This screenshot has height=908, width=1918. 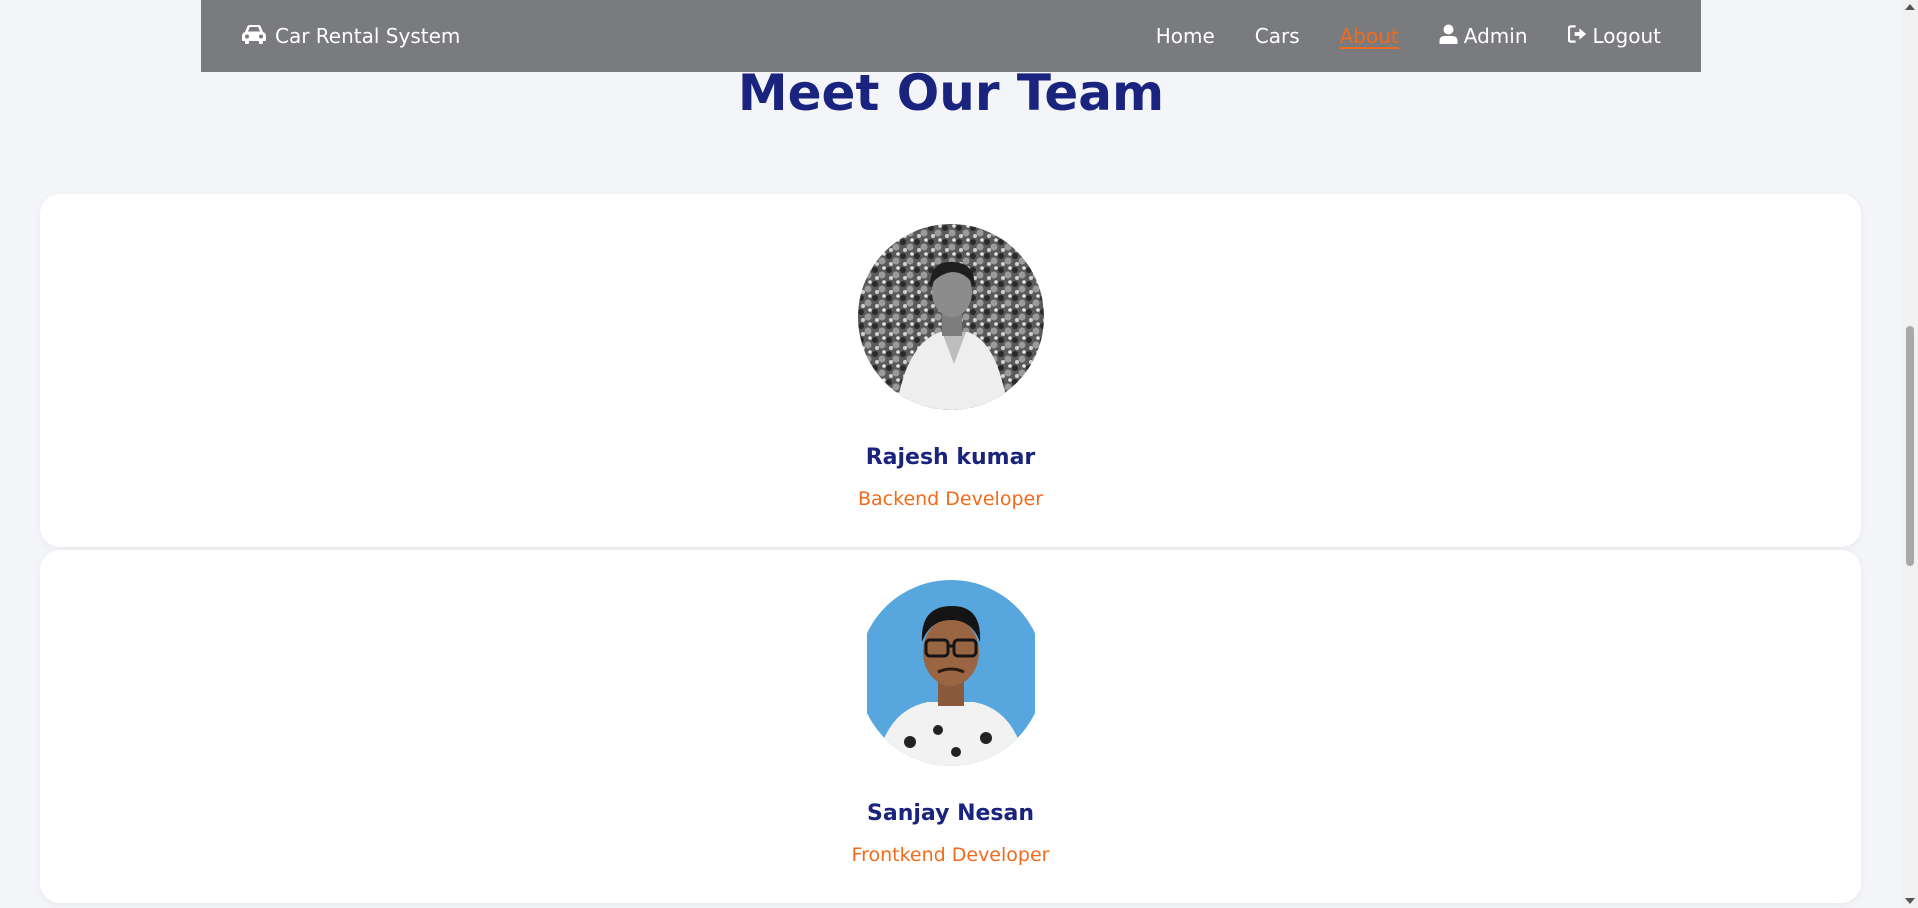 What do you see at coordinates (950, 813) in the screenshot?
I see `member-name: Sanjay Nesan` at bounding box center [950, 813].